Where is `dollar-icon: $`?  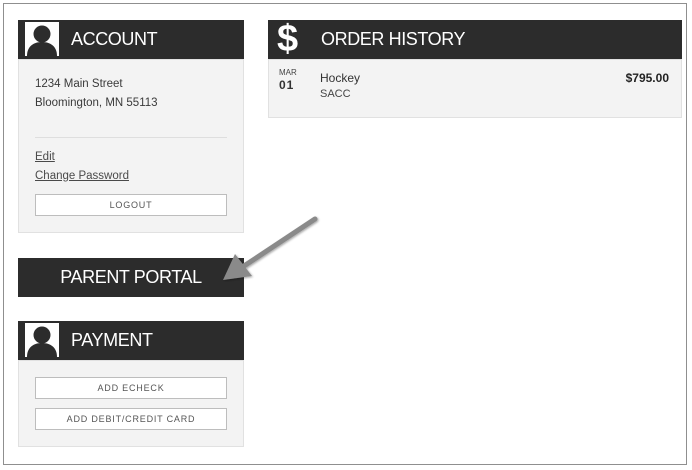 dollar-icon: $ is located at coordinates (287, 39).